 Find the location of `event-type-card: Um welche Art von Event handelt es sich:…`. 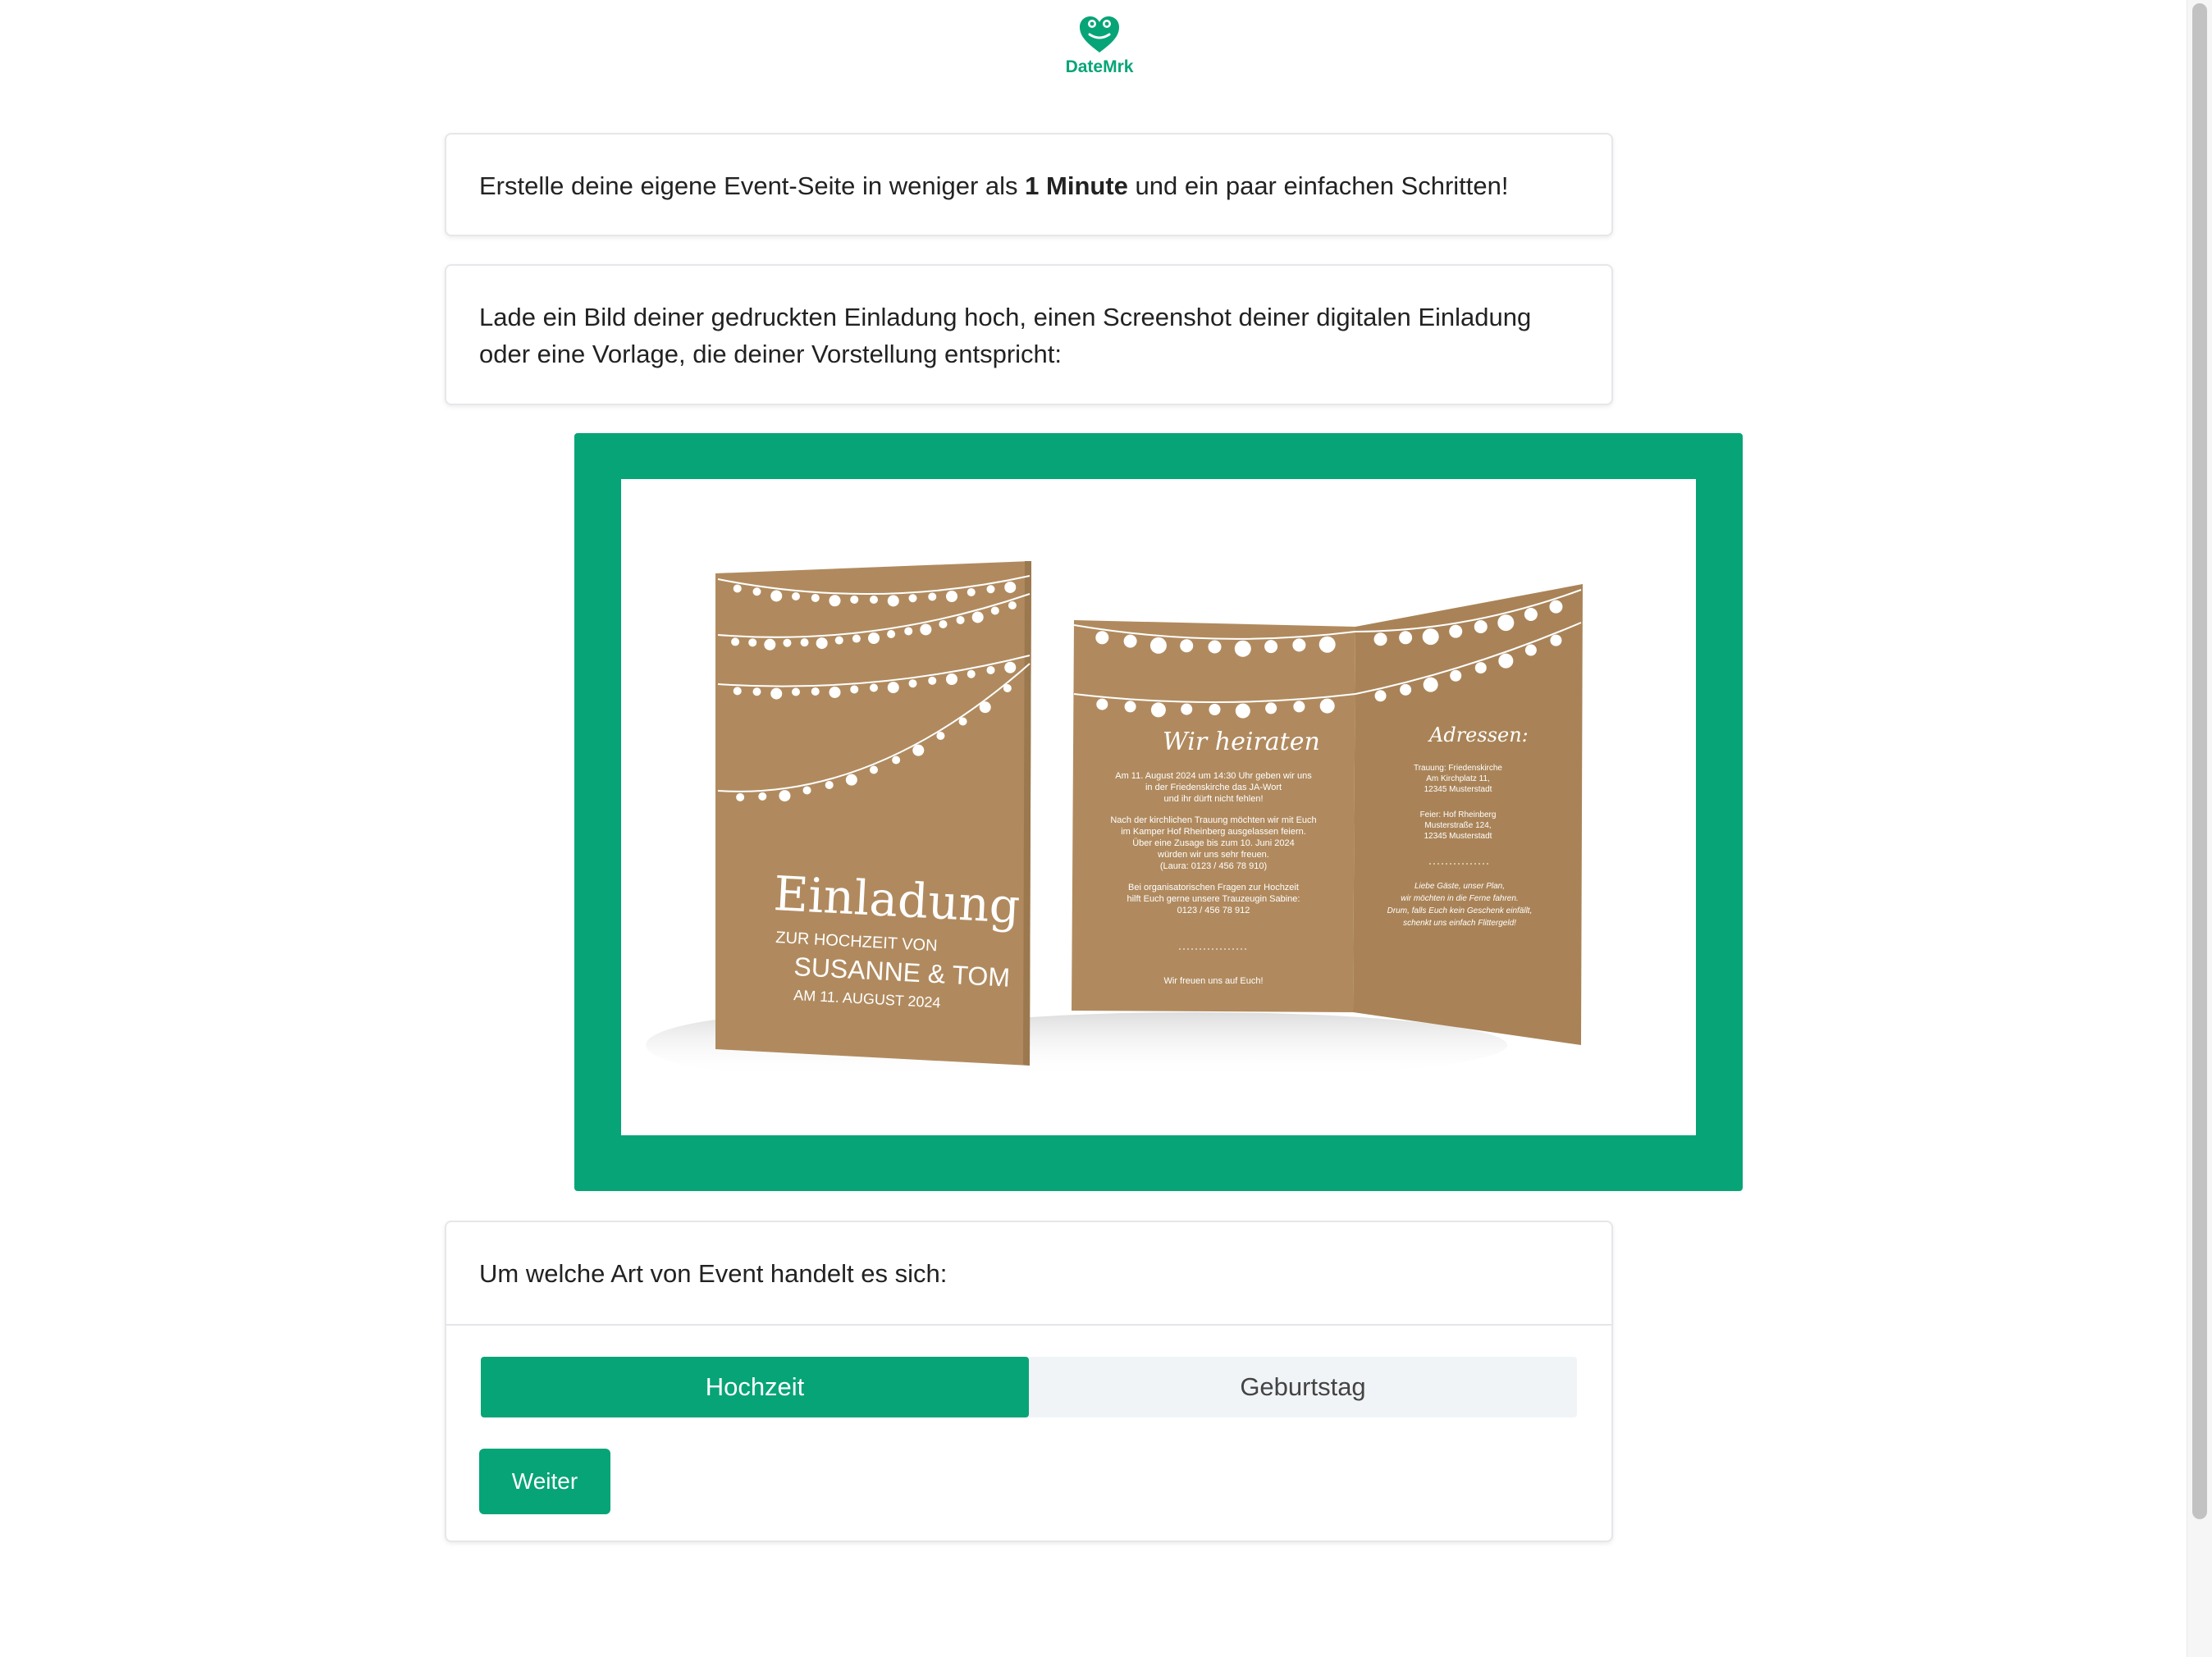

event-type-card: Um welche Art von Event handelt es sich:… is located at coordinates (1029, 1381).